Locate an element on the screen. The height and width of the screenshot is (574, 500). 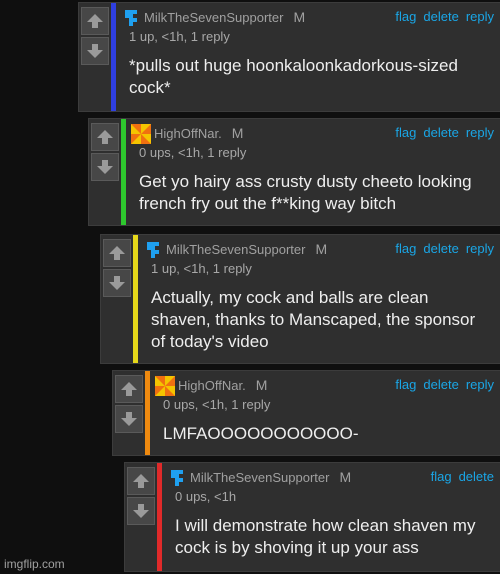
comment-actions: flag delete is located at coordinates (459, 476).